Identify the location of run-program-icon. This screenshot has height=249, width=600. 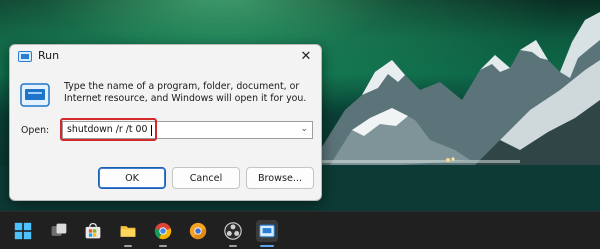
(35, 95).